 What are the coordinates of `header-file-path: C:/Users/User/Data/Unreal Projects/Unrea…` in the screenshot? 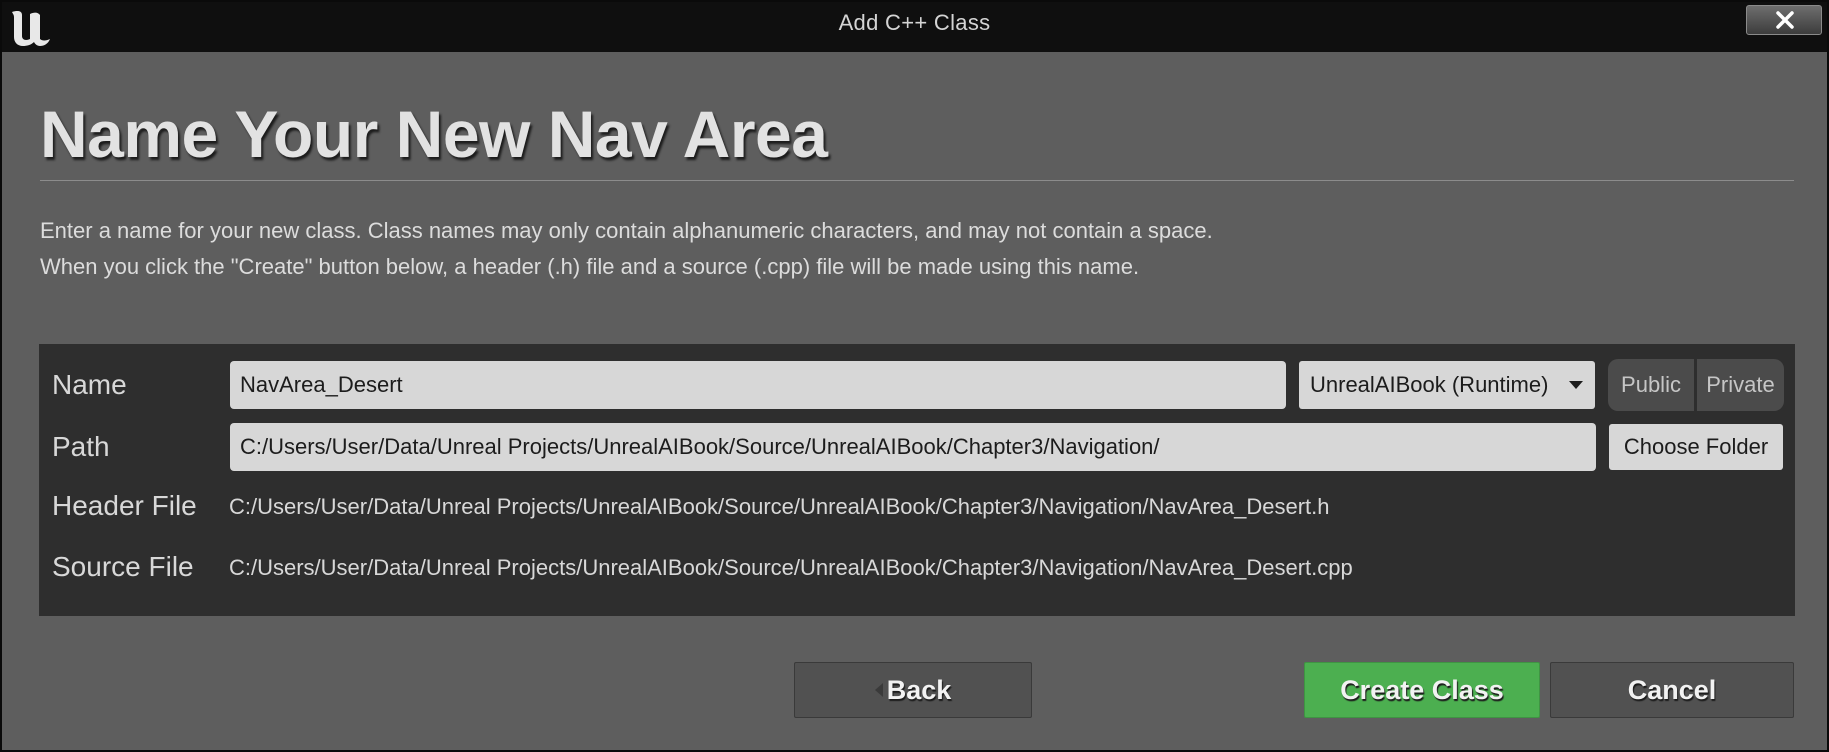 It's located at (779, 506).